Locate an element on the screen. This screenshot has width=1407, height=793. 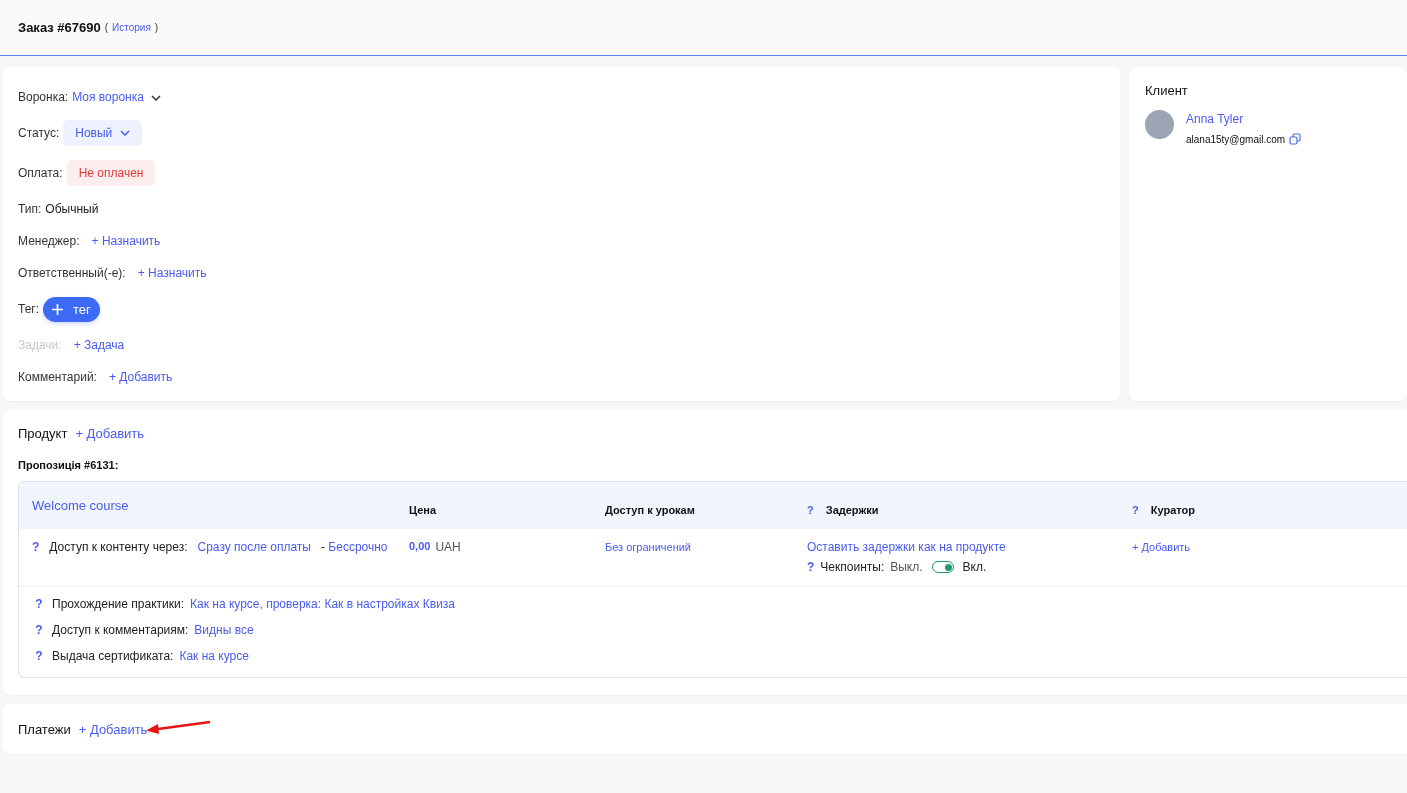
field-label: Ответственный(-е): is located at coordinates (72, 273).